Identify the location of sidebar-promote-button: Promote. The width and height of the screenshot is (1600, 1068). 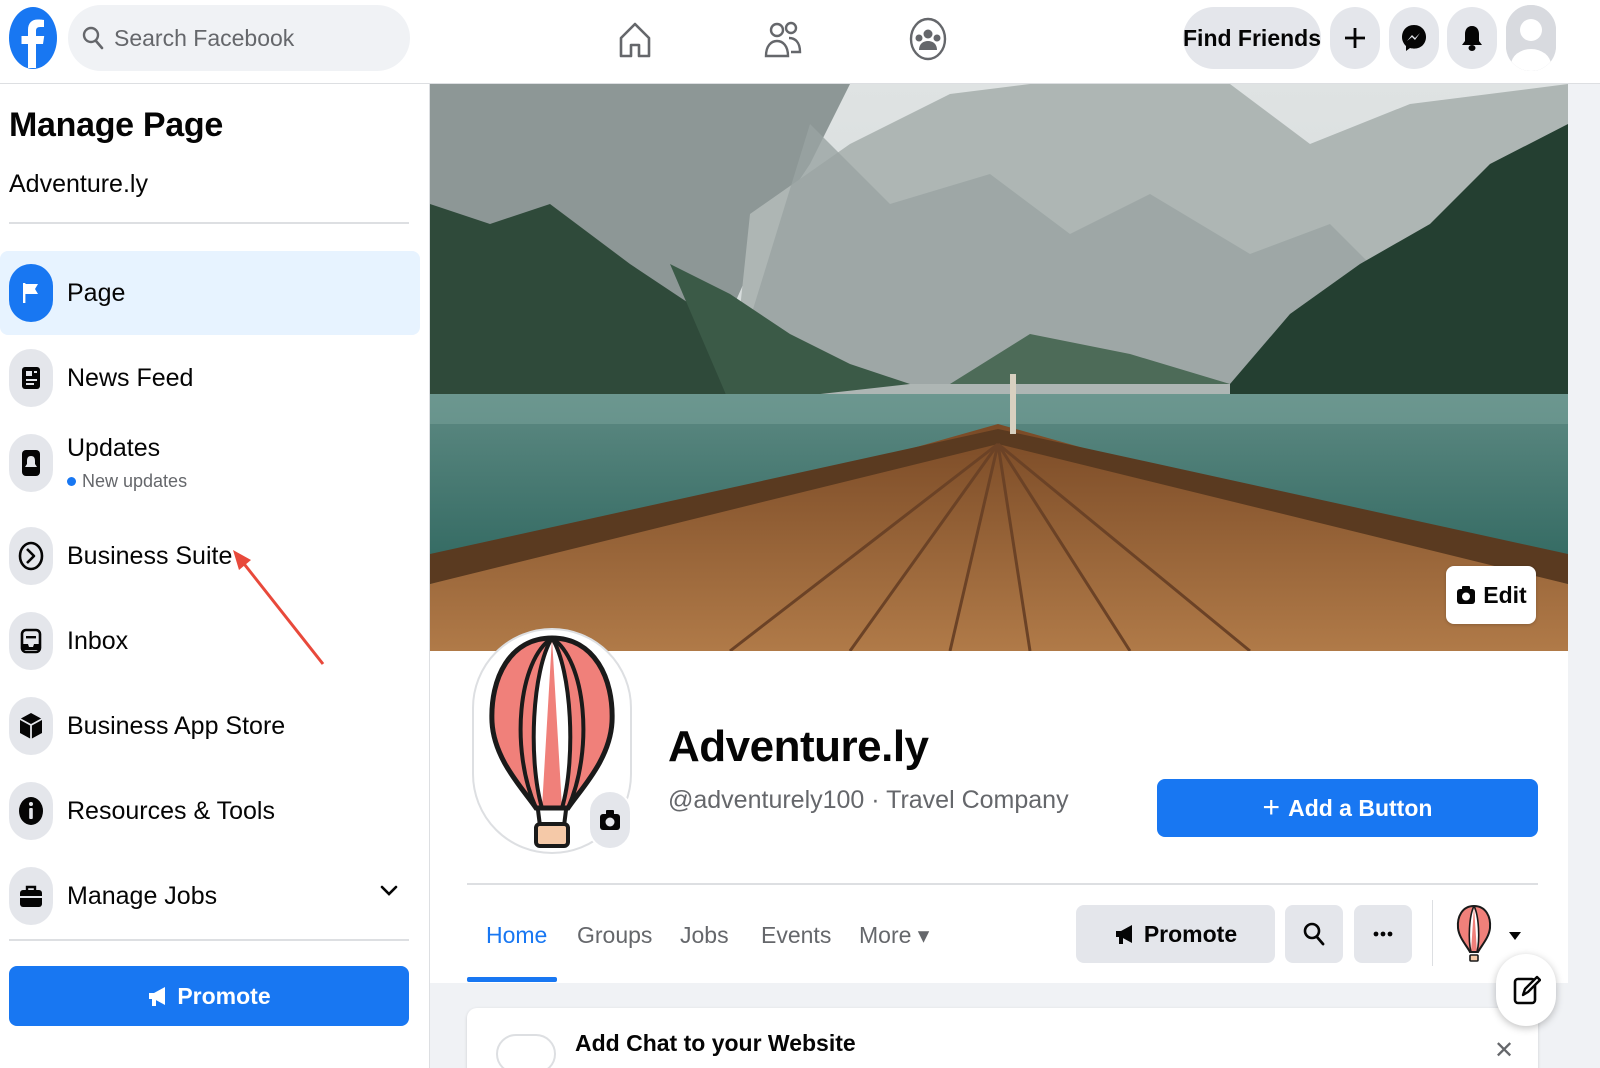
(209, 996).